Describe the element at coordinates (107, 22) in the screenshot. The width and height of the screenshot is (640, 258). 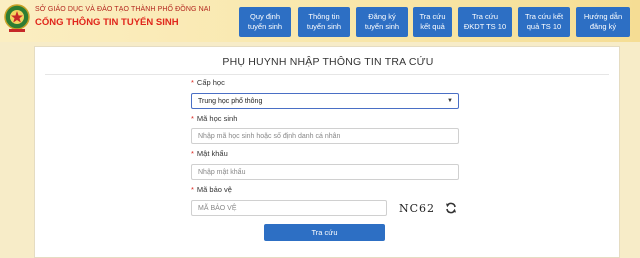
I see `portal-name: CỔNG THÔNG TIN TUYỂN SINH` at that location.